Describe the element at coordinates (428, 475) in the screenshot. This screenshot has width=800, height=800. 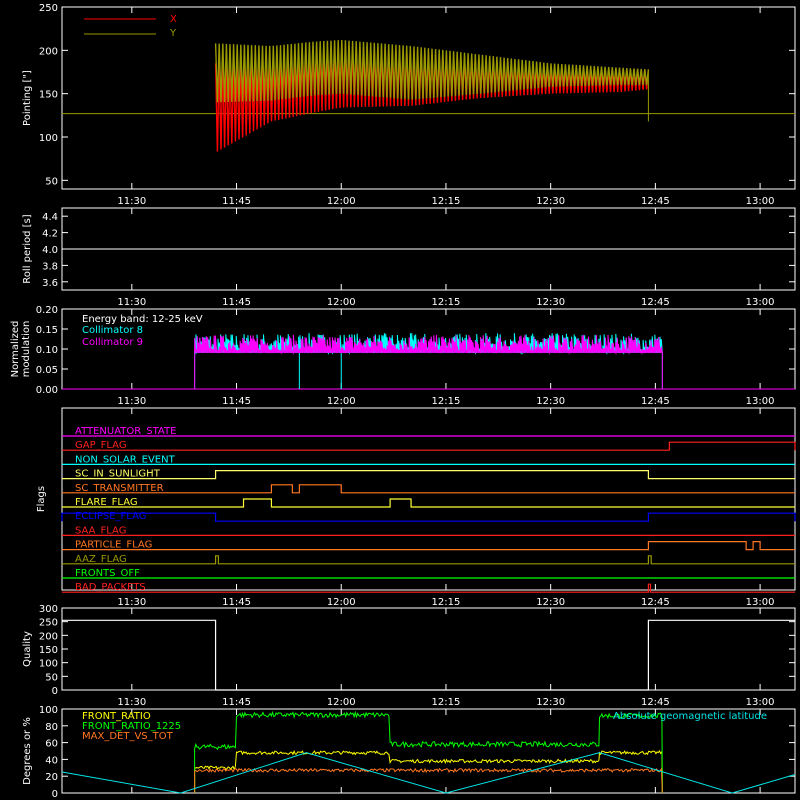
I see `flag-trace-sc-in-sunlight` at that location.